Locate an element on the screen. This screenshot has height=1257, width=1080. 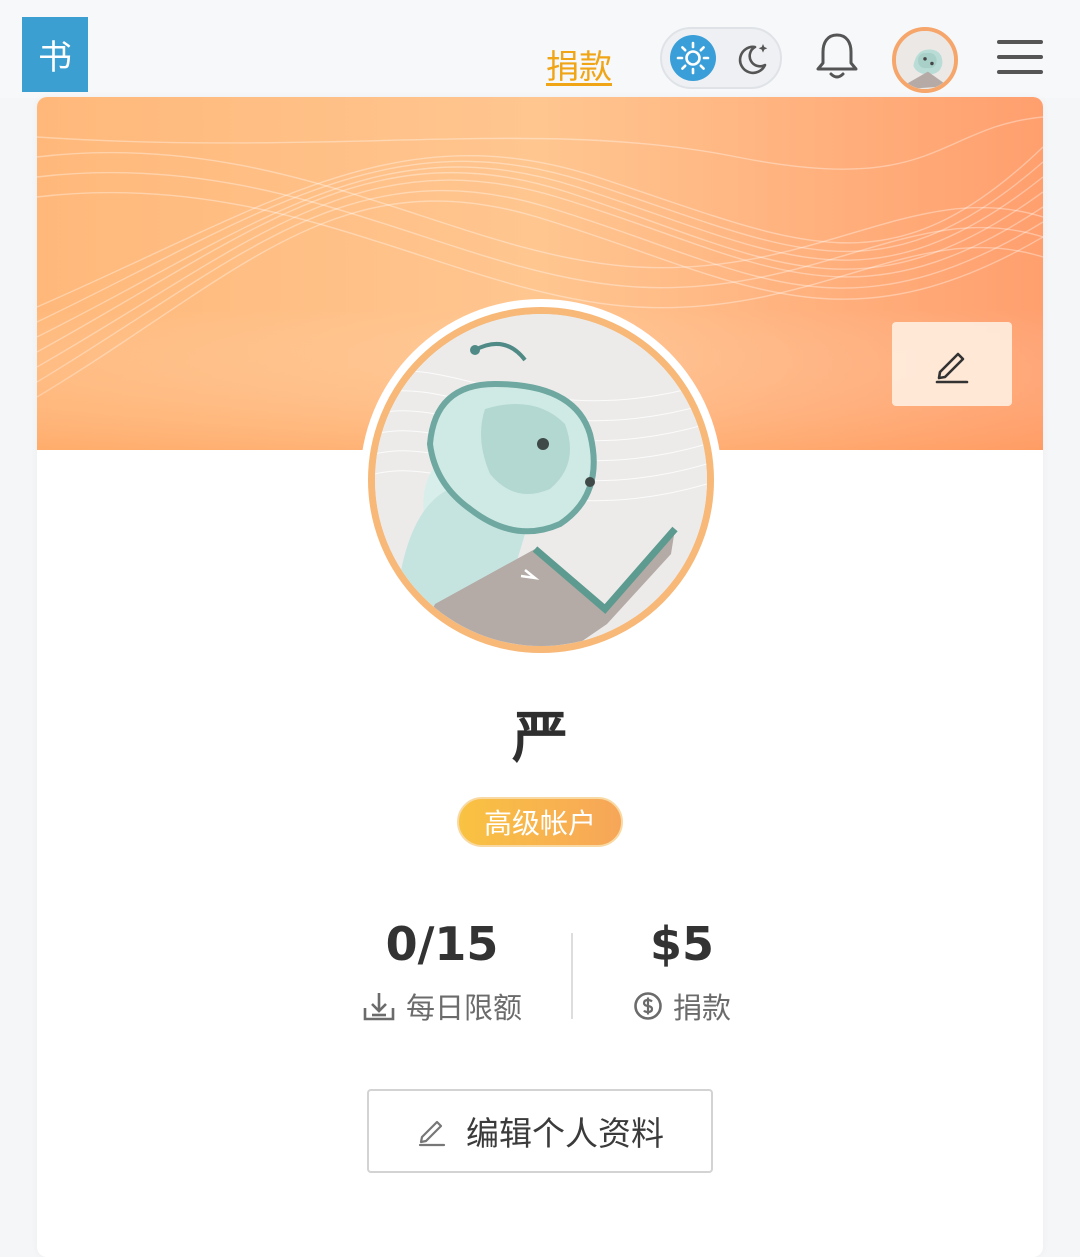
edit-profile-button: 编辑个人资料 is located at coordinates (540, 1131).